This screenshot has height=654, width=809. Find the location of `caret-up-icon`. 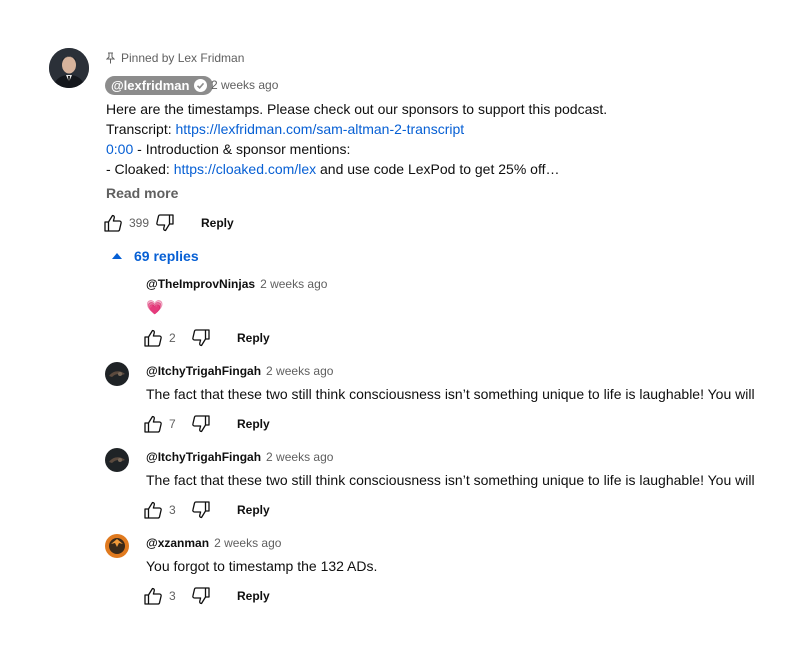

caret-up-icon is located at coordinates (117, 256).